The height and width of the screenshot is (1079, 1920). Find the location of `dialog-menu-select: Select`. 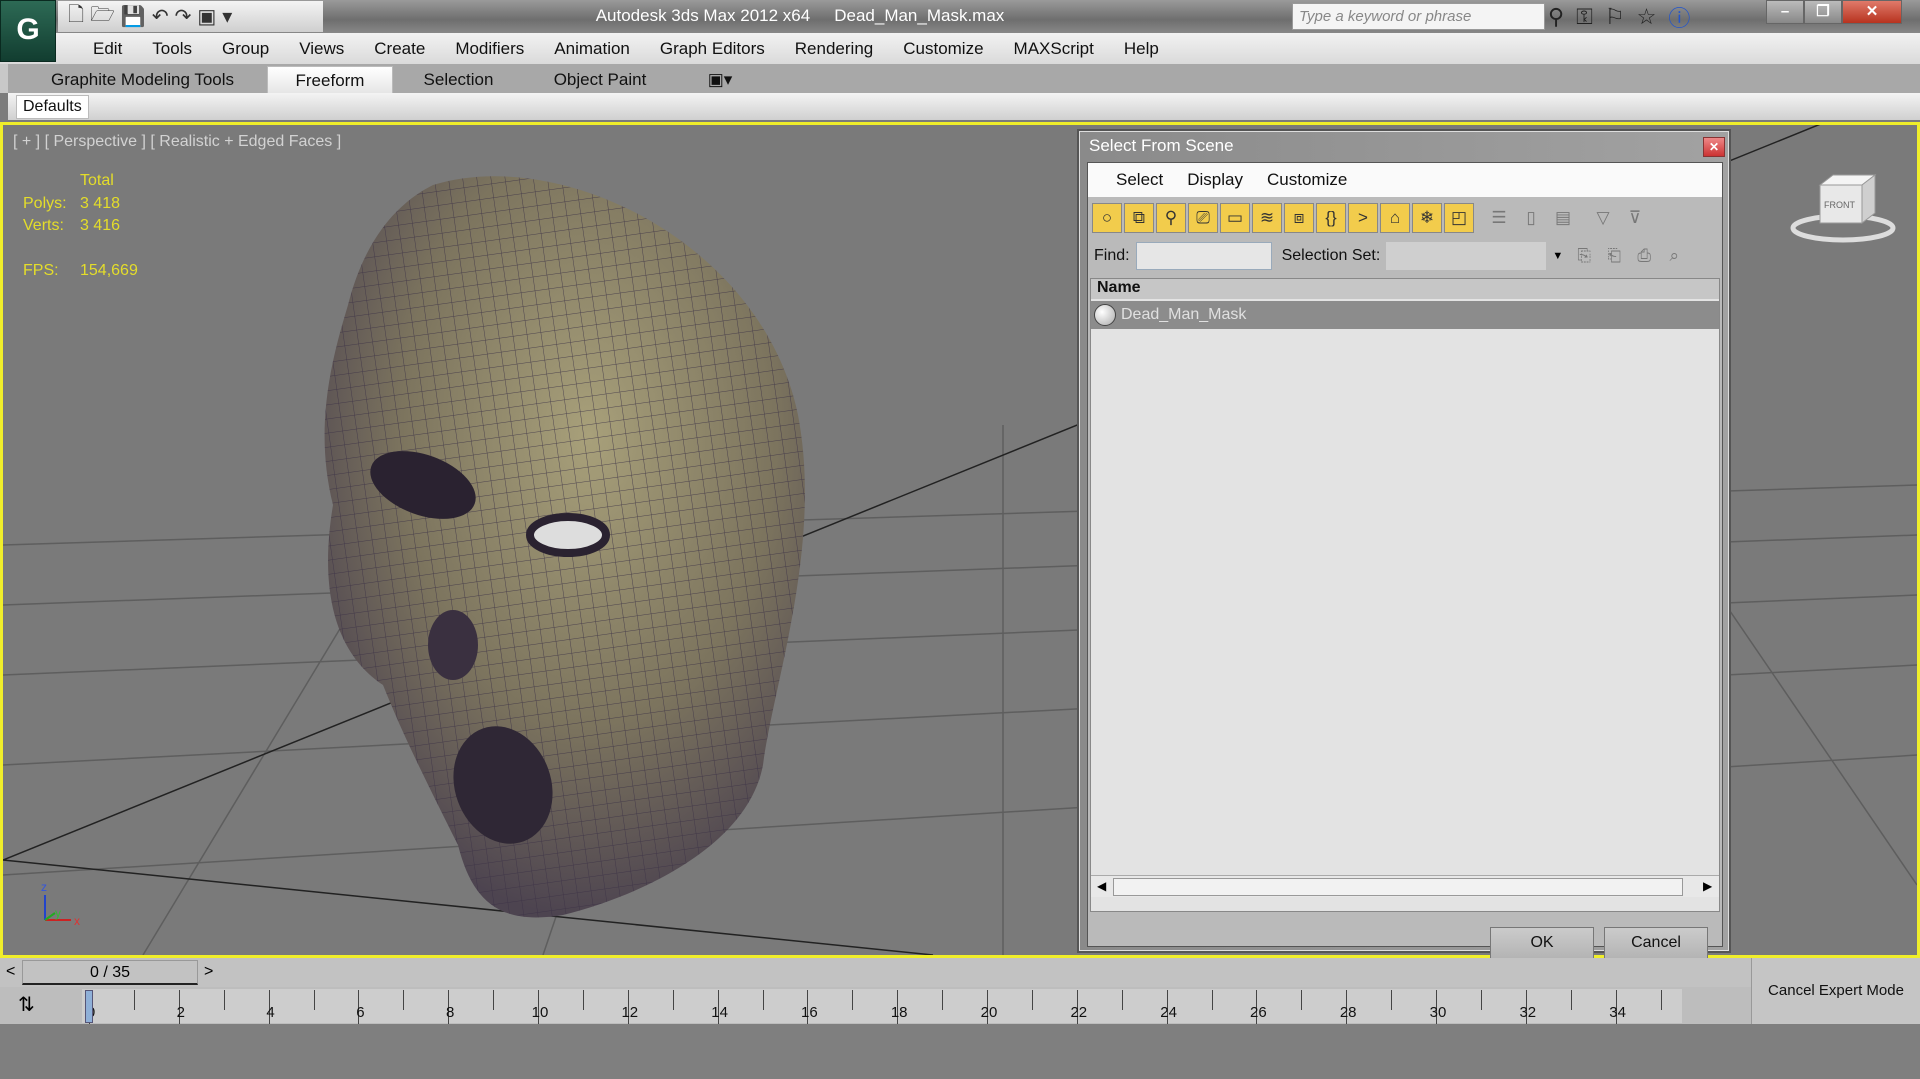

dialog-menu-select: Select is located at coordinates (1139, 180).